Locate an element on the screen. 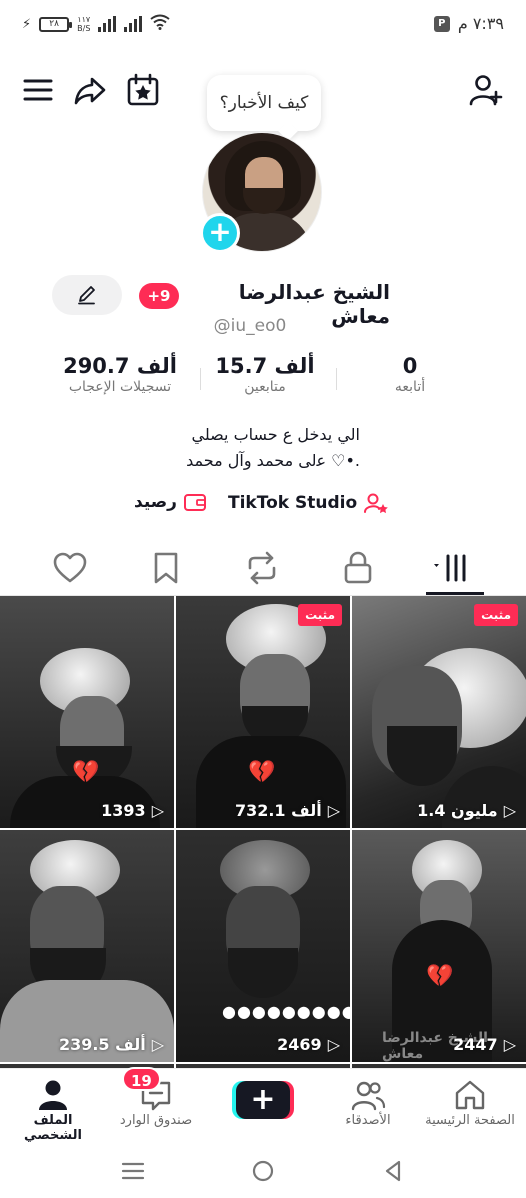  home-icon is located at coordinates (470, 1095).